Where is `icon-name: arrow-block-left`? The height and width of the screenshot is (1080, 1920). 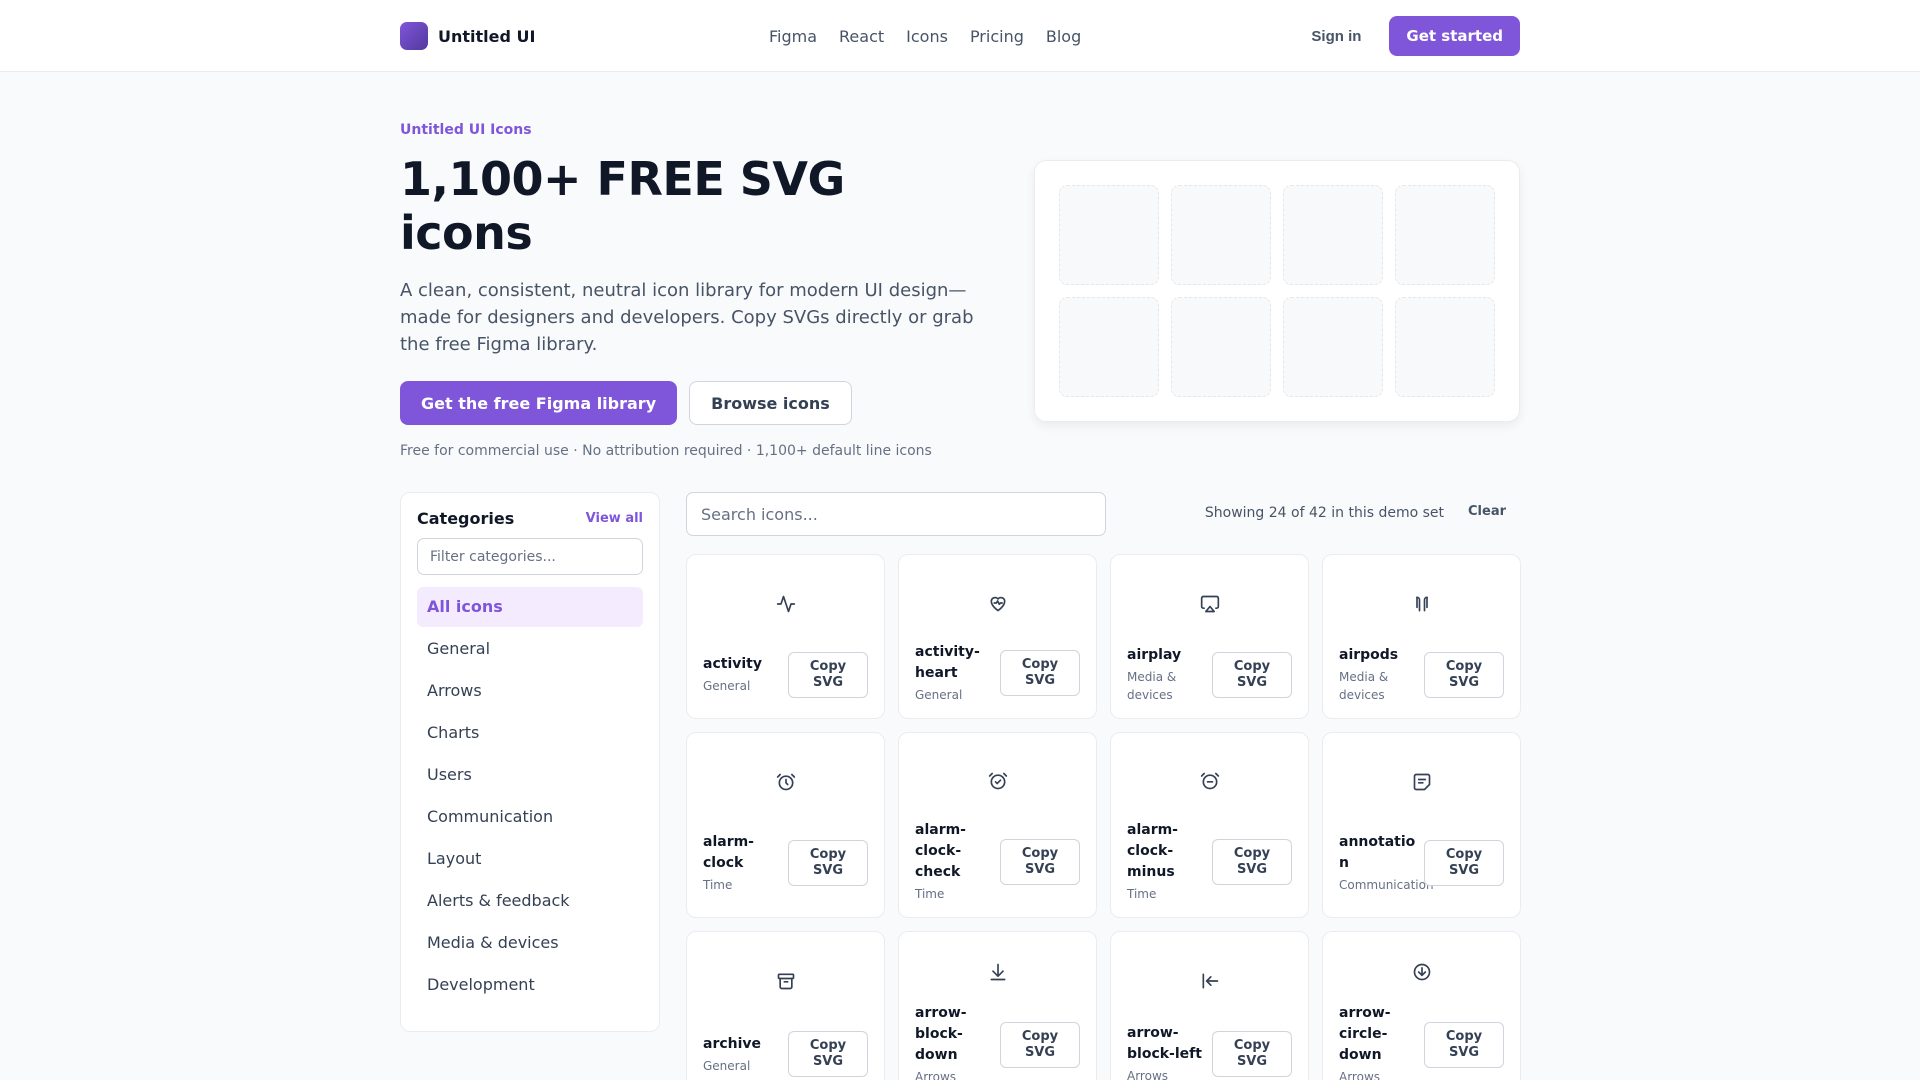
icon-name: arrow-block-left is located at coordinates (1164, 1043).